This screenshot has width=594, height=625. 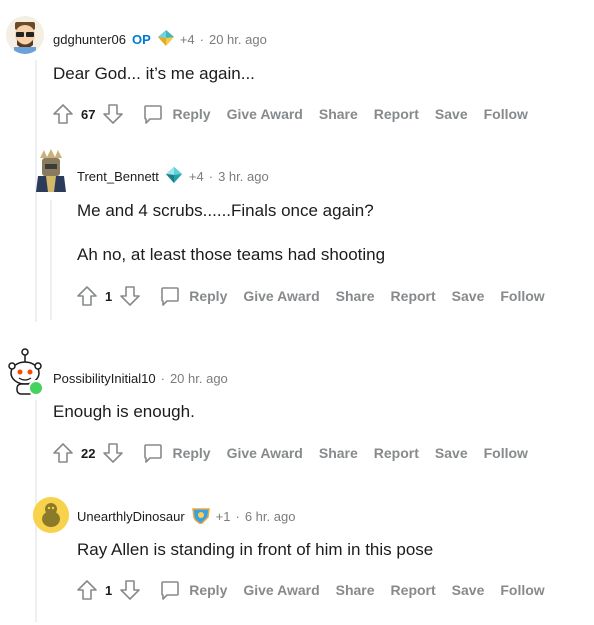 What do you see at coordinates (201, 516) in the screenshot?
I see `shield-award-icon` at bounding box center [201, 516].